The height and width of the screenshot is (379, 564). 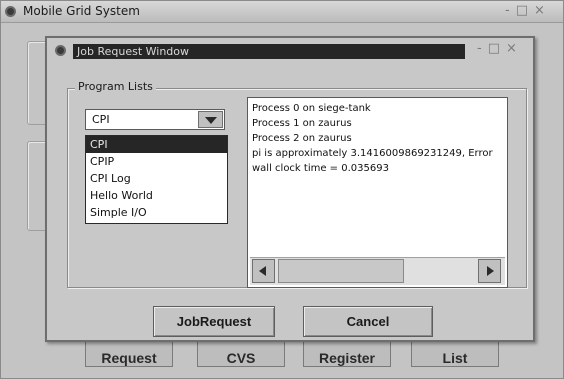 I want to click on program-option-cpi: CPI, so click(x=156, y=144).